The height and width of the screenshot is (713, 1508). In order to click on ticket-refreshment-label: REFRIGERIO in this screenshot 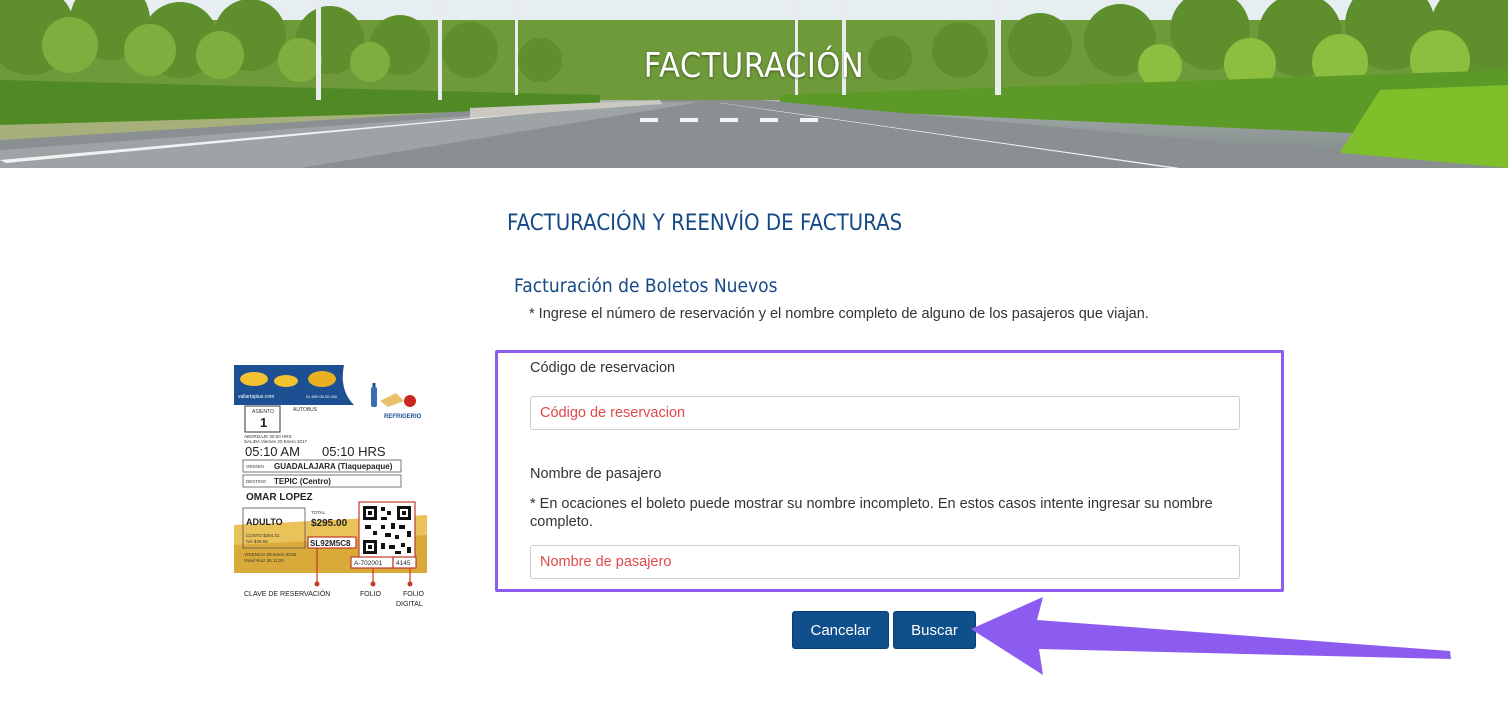, I will do `click(403, 417)`.